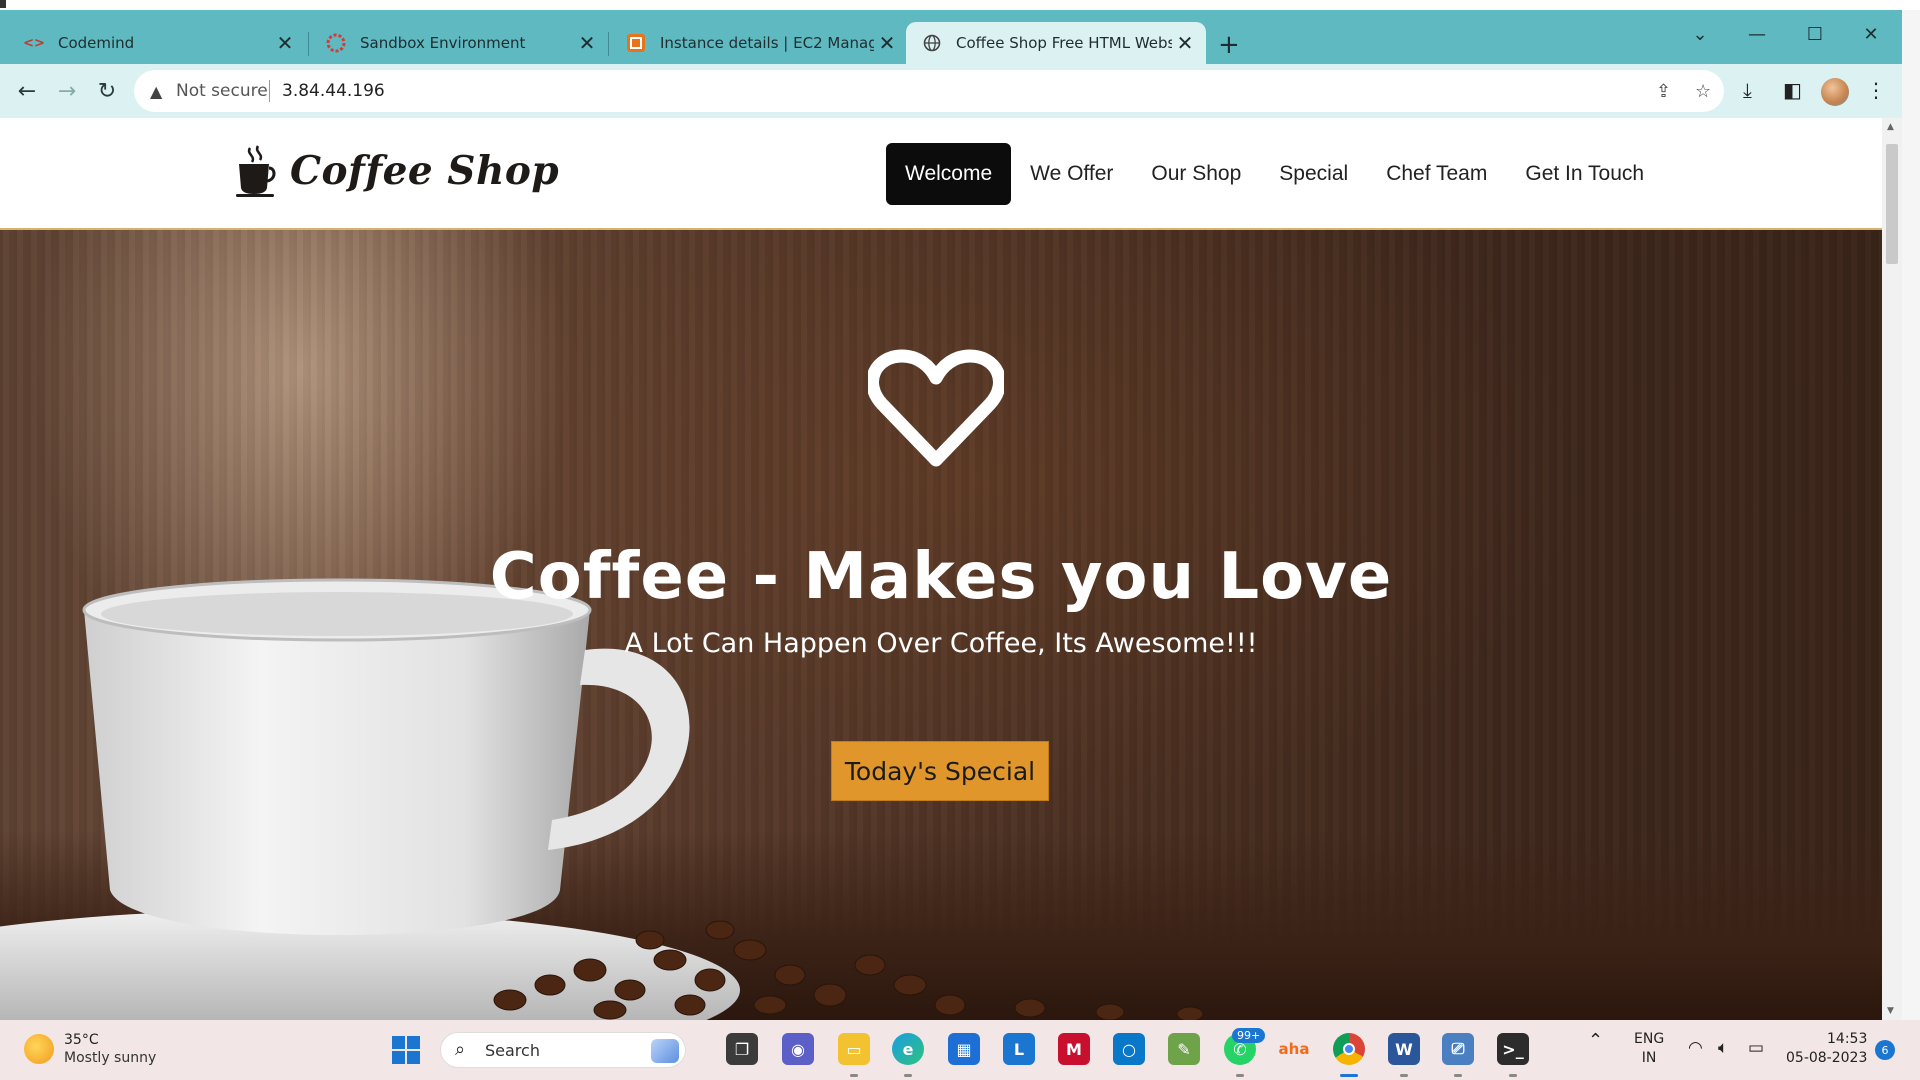  I want to click on file-explorer-icon: ▭, so click(854, 1049).